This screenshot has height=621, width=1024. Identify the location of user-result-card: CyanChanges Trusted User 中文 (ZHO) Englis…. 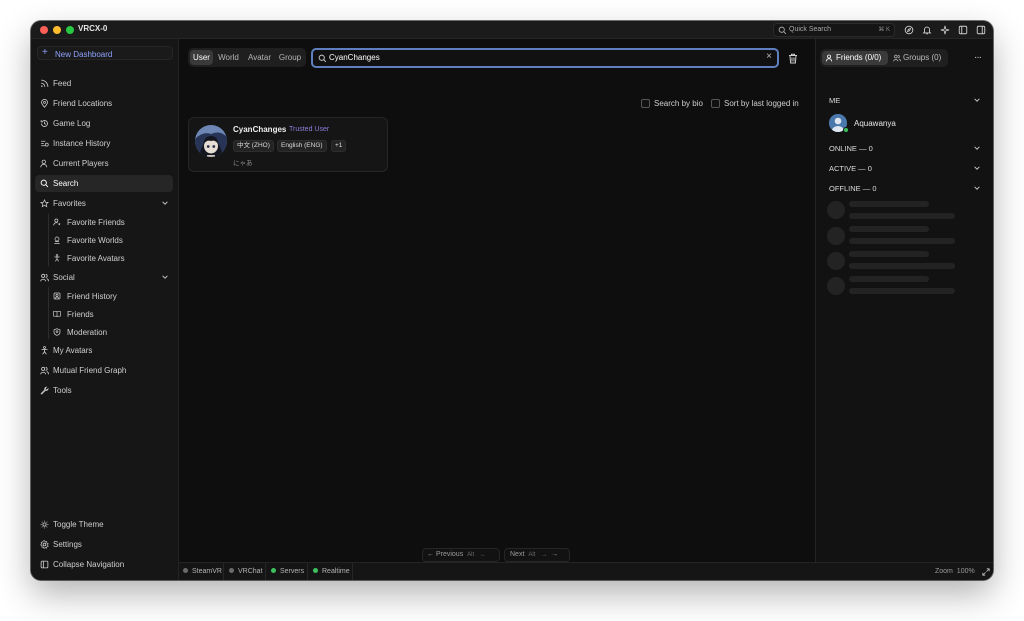
(288, 144).